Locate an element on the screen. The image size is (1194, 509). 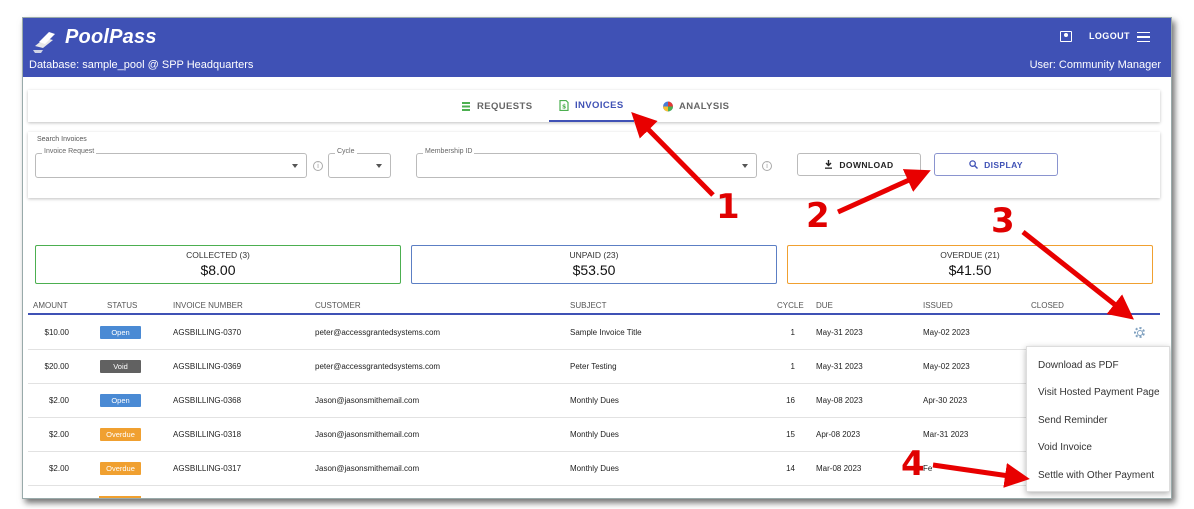
menu-item-download-pdf: Download as PDF is located at coordinates (1078, 365).